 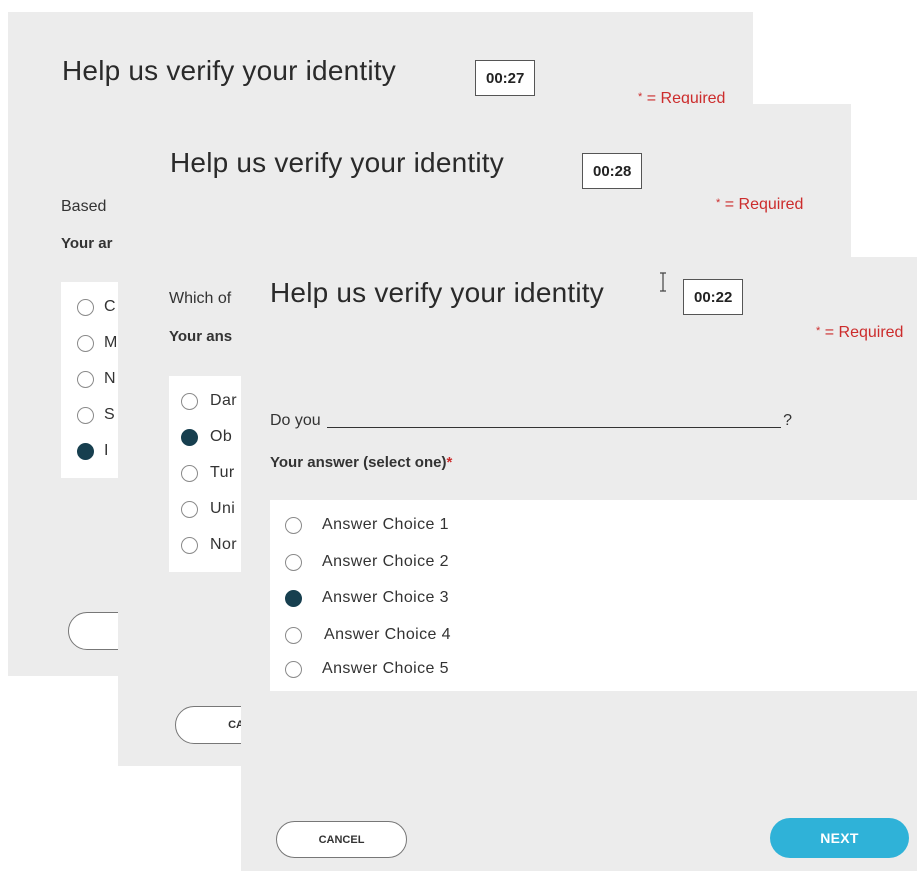 I want to click on answer-choice-1: Dar, so click(x=209, y=401).